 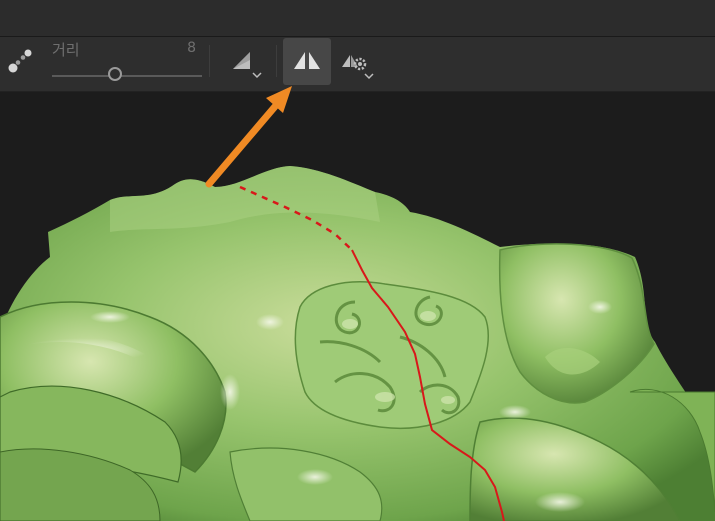 What do you see at coordinates (127, 76) in the screenshot?
I see `distance-slider-track` at bounding box center [127, 76].